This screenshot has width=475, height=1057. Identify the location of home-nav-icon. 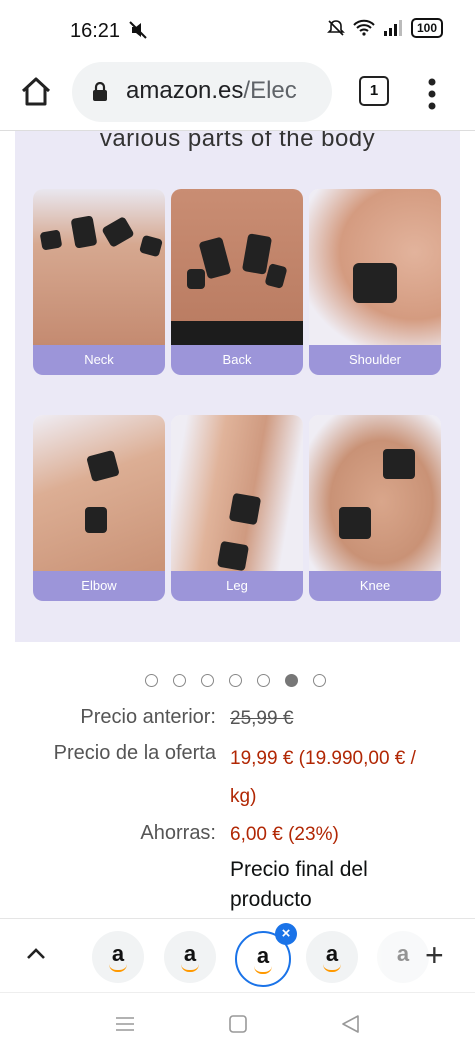
(238, 1024).